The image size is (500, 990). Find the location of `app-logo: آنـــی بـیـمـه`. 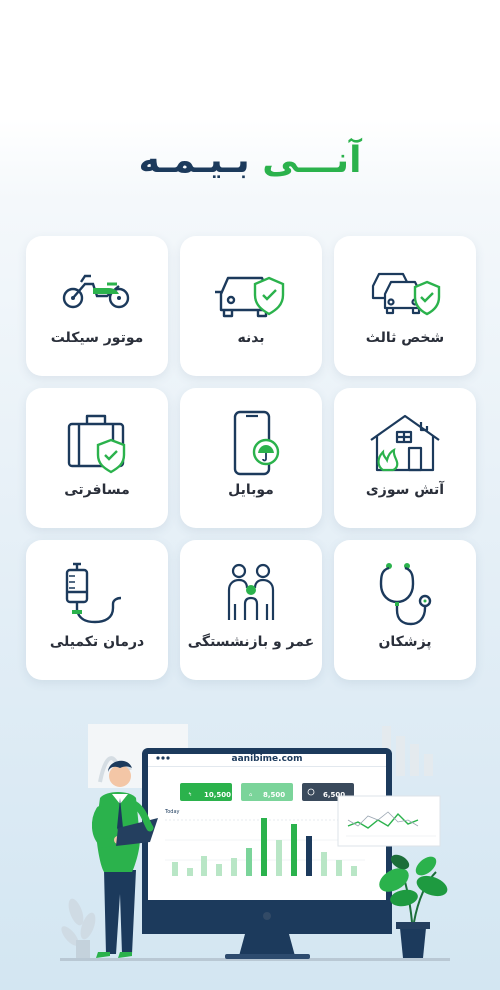

app-logo: آنـــی بـیـمـه is located at coordinates (250, 160).